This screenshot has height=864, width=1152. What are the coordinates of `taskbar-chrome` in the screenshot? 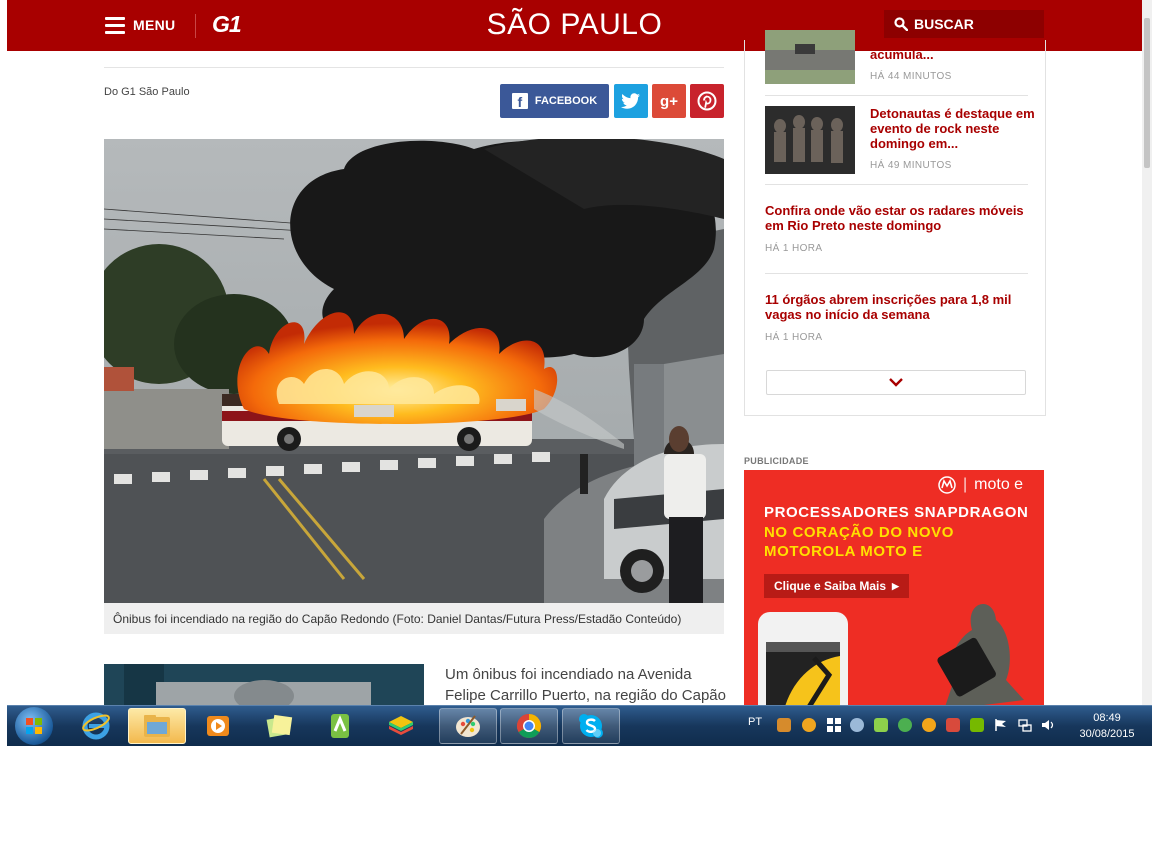 It's located at (529, 726).